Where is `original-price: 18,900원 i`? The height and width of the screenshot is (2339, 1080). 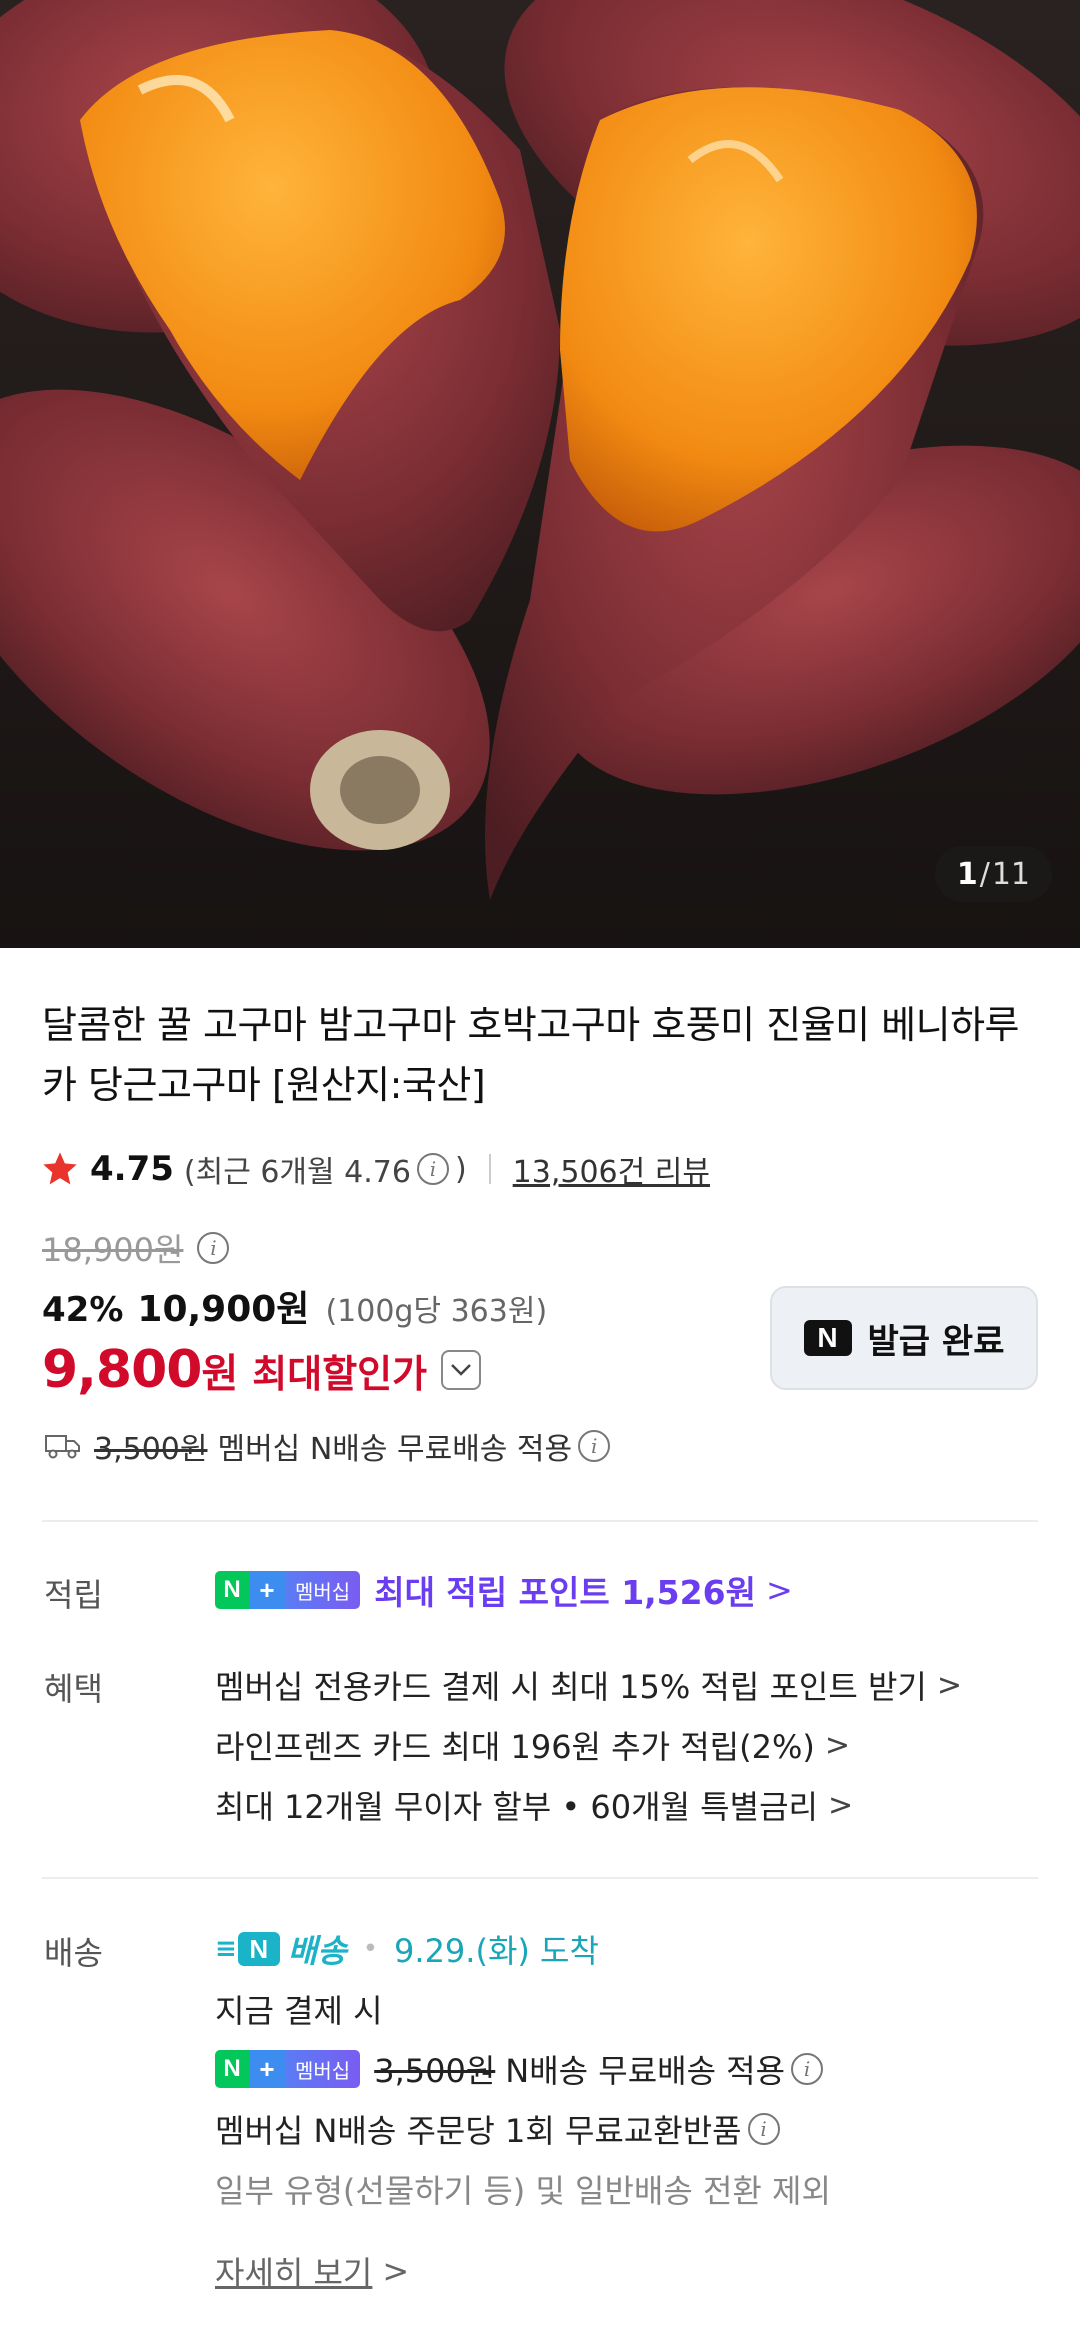 original-price: 18,900원 i is located at coordinates (138, 1248).